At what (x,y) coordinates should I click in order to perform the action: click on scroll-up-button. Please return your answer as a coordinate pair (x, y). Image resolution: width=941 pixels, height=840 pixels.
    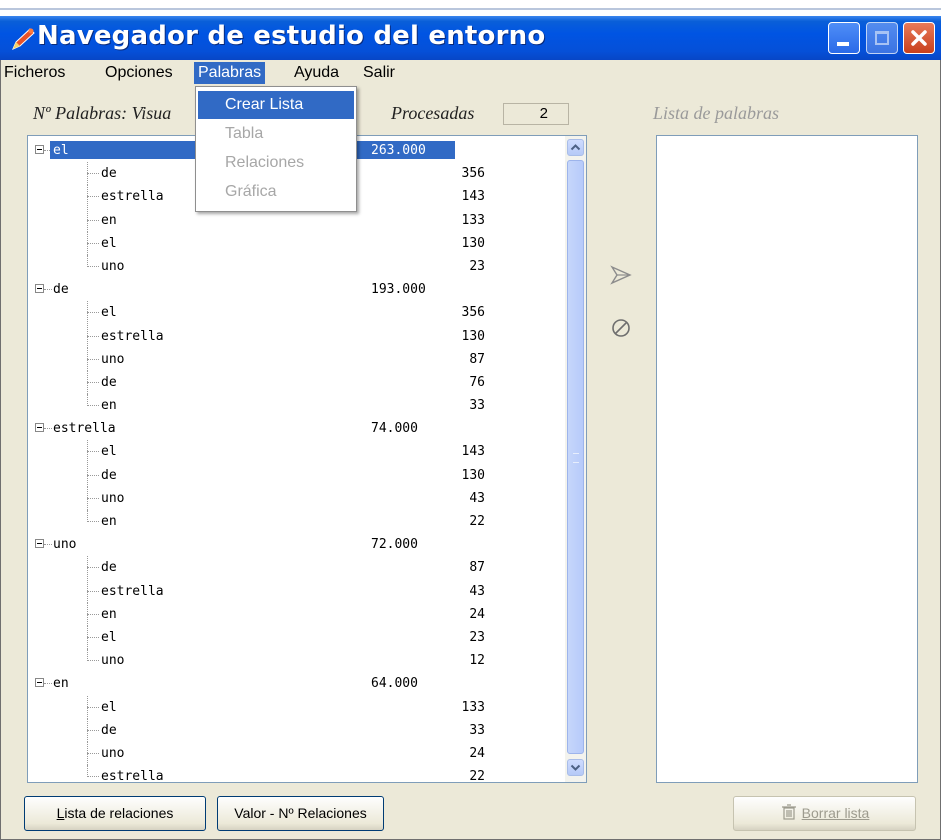
    Looking at the image, I should click on (575, 147).